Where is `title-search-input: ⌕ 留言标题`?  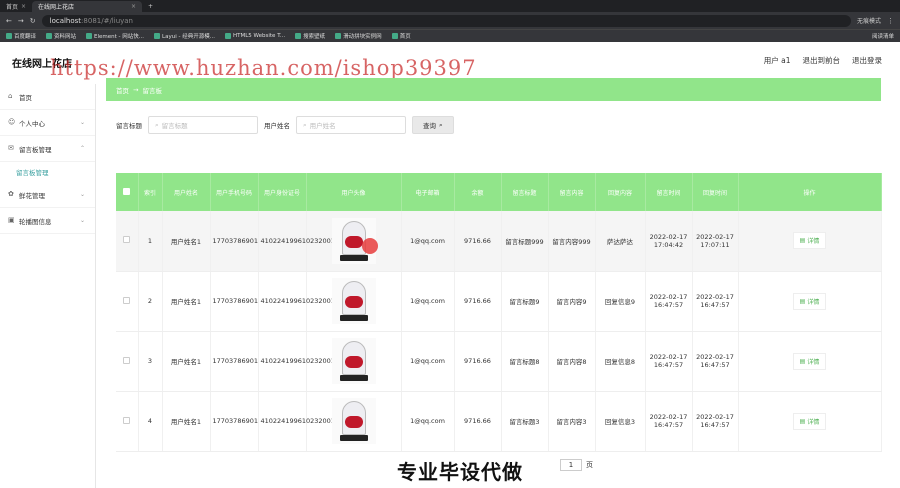 title-search-input: ⌕ 留言标题 is located at coordinates (203, 125).